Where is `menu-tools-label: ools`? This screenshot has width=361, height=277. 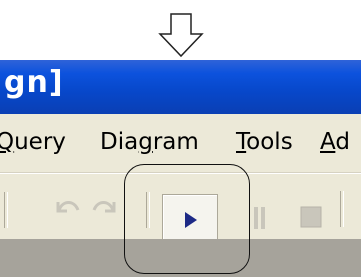
menu-tools-label: ools is located at coordinates (269, 142).